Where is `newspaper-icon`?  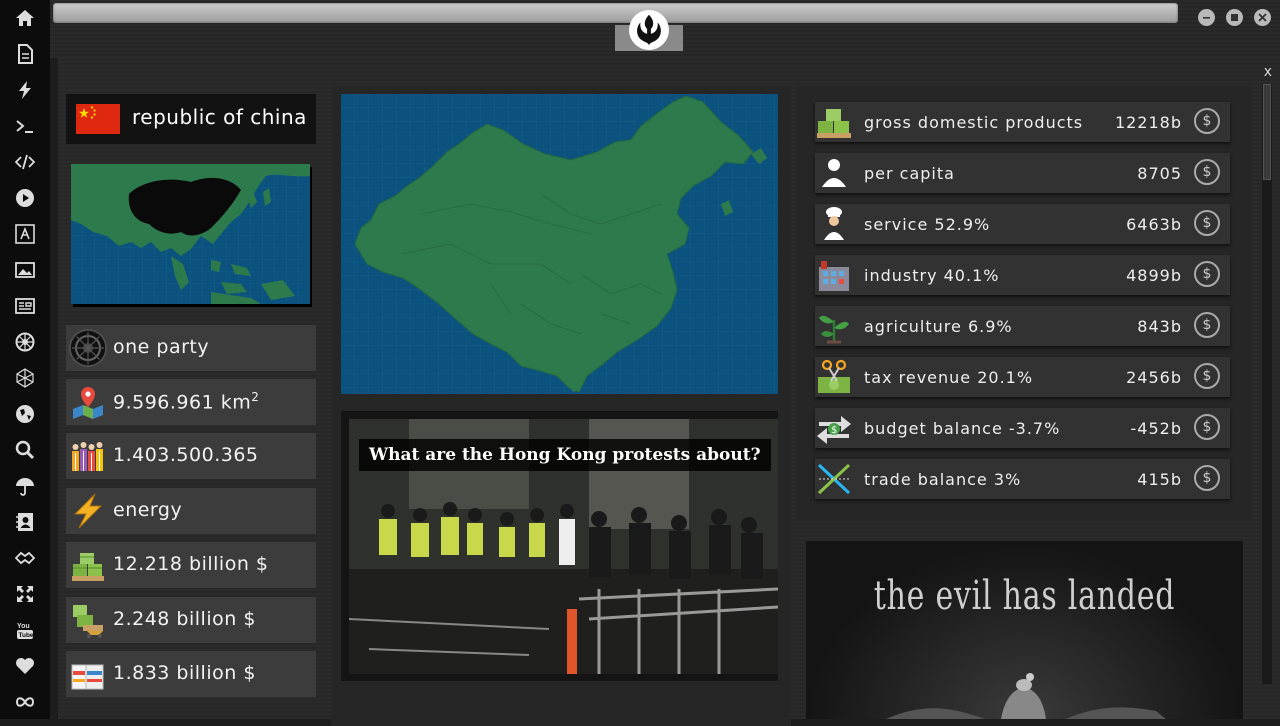 newspaper-icon is located at coordinates (25, 306).